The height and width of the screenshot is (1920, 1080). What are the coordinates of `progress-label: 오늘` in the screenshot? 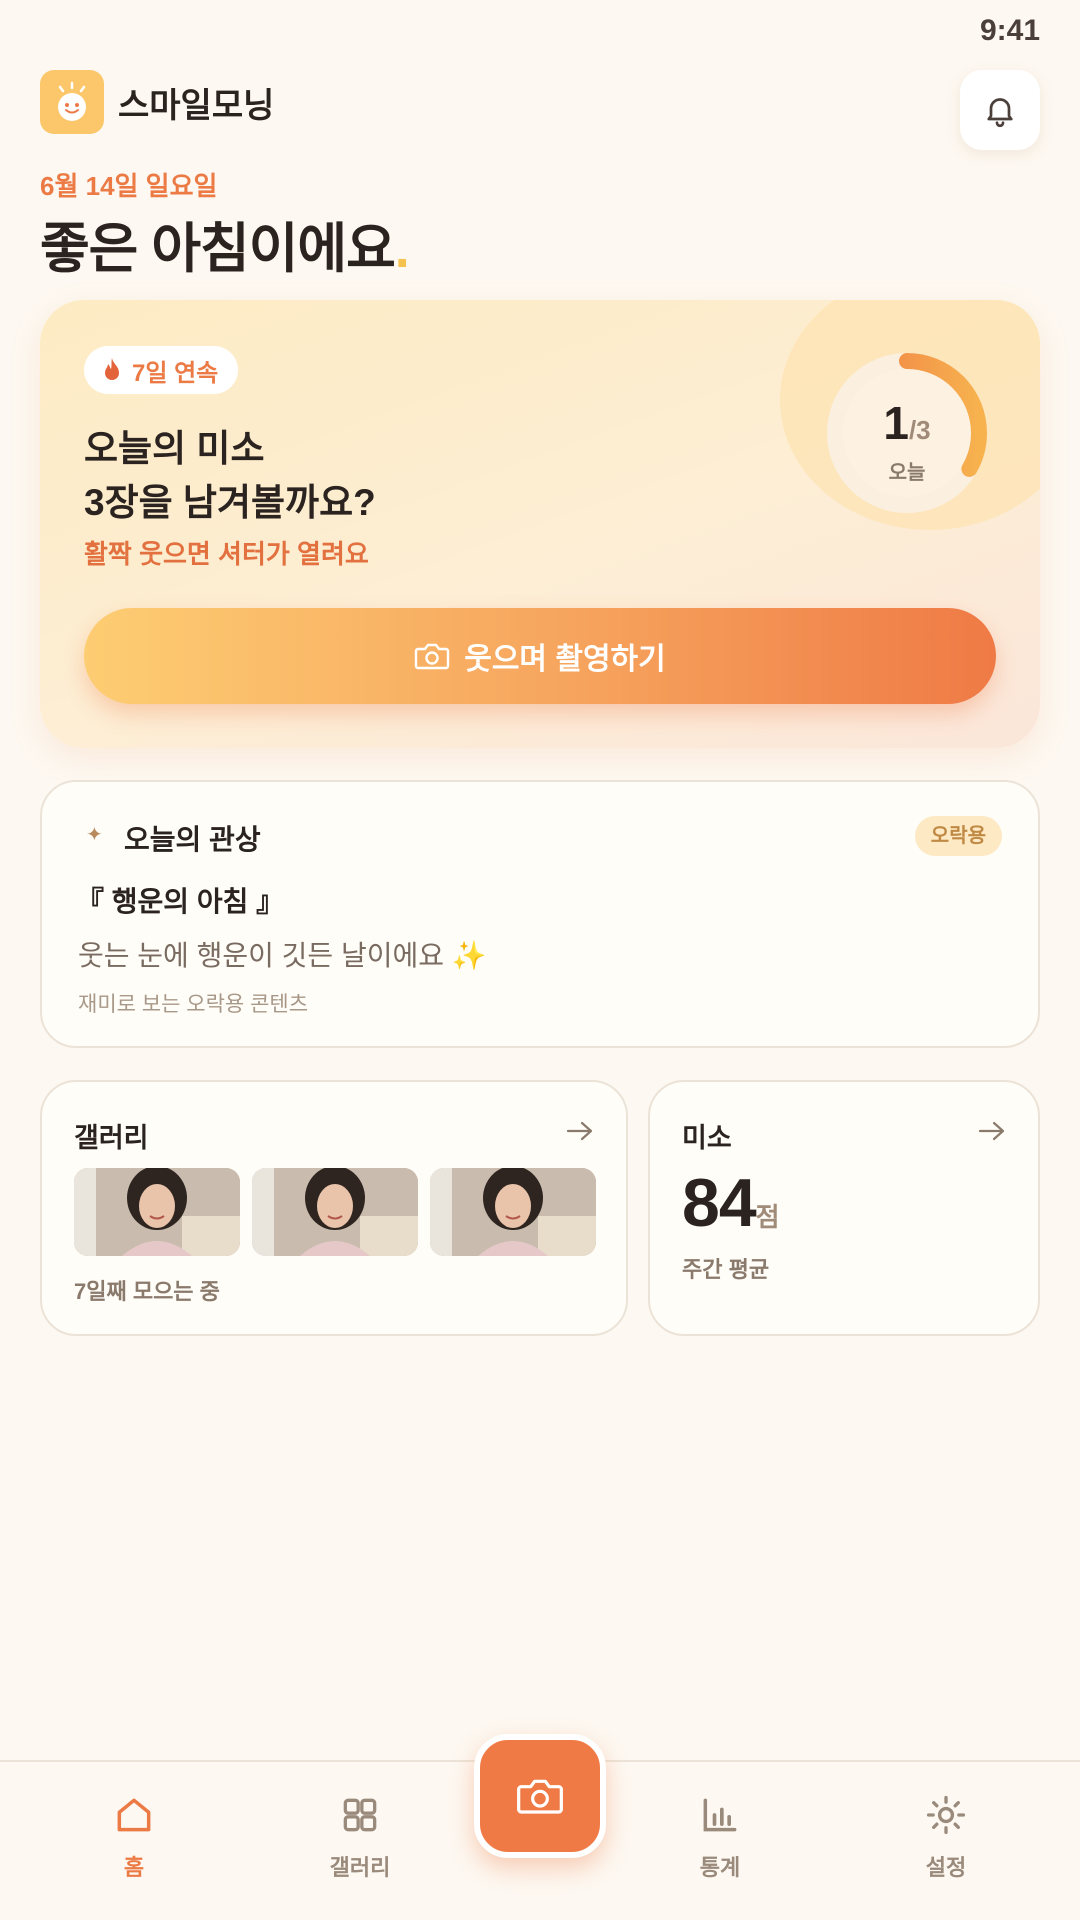 It's located at (907, 473).